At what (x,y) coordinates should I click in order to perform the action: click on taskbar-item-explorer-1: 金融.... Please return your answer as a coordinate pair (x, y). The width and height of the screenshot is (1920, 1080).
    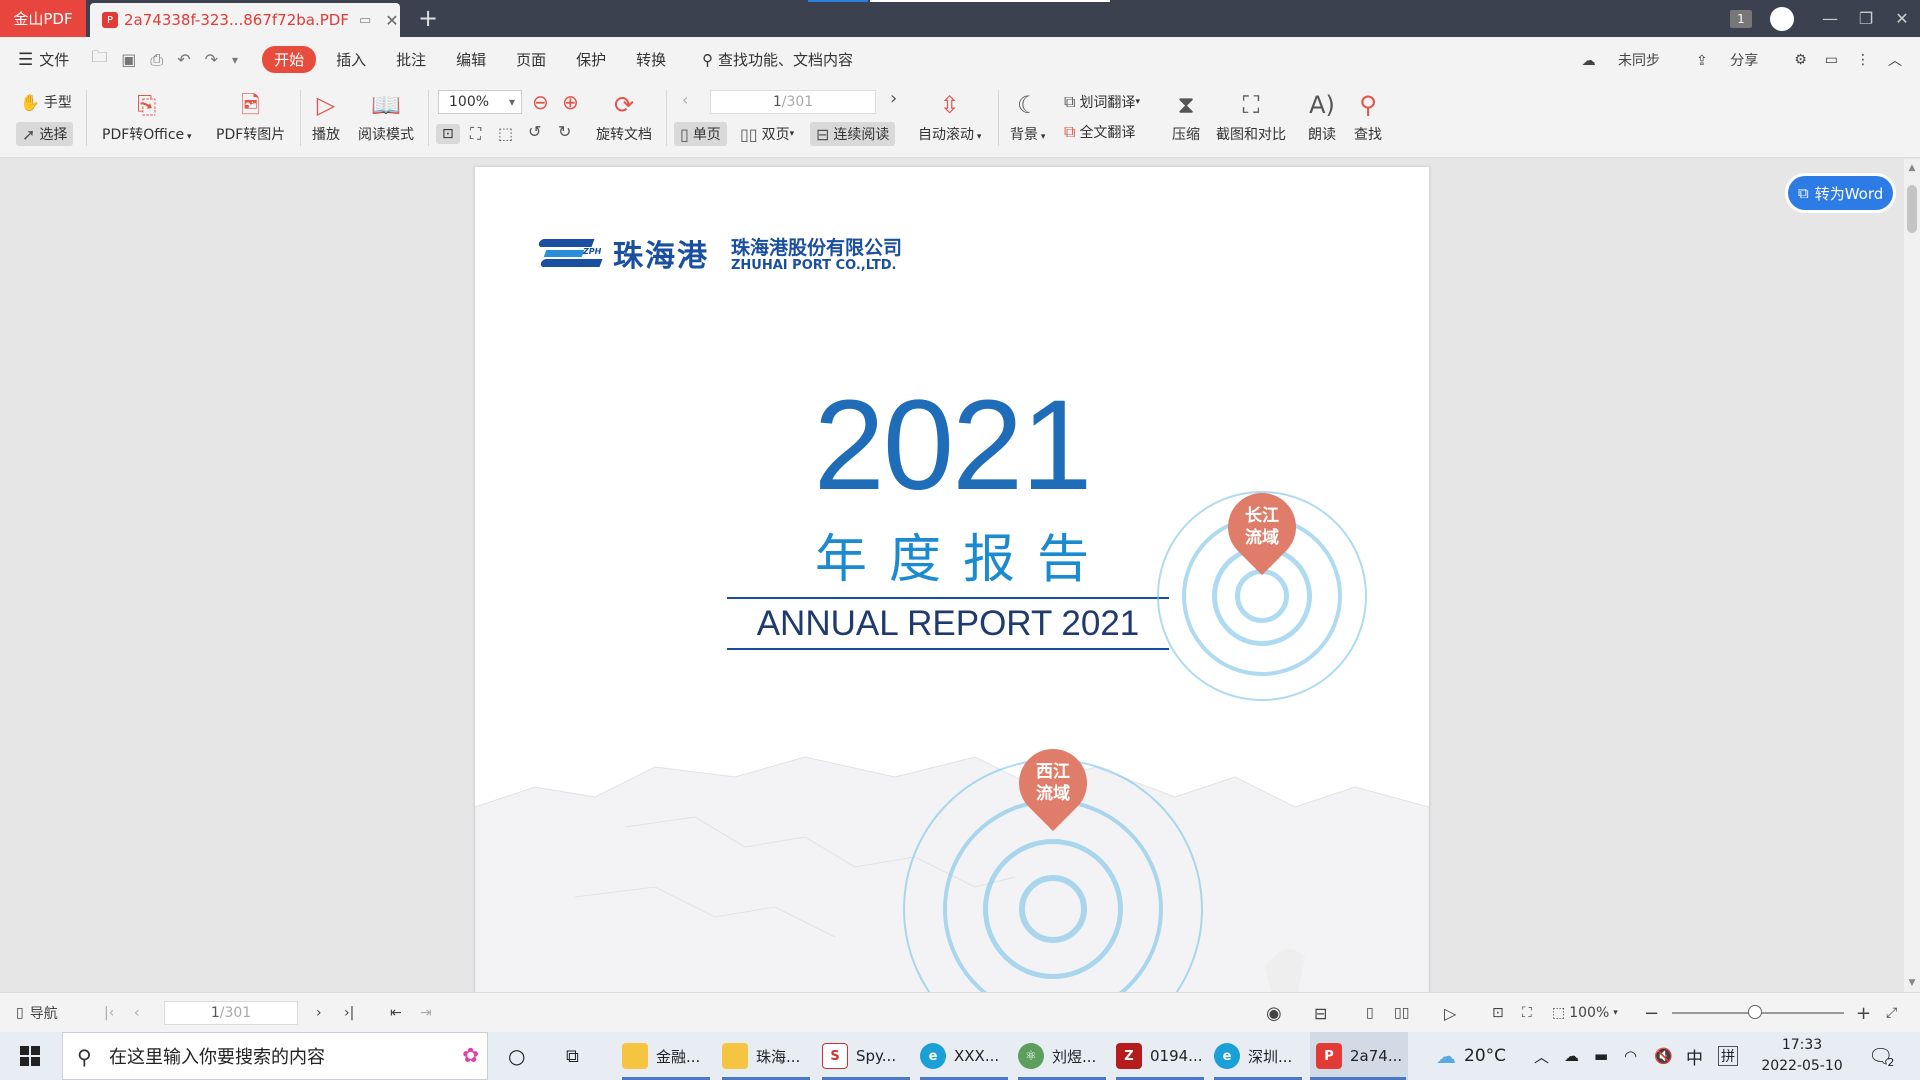
    Looking at the image, I should click on (666, 1056).